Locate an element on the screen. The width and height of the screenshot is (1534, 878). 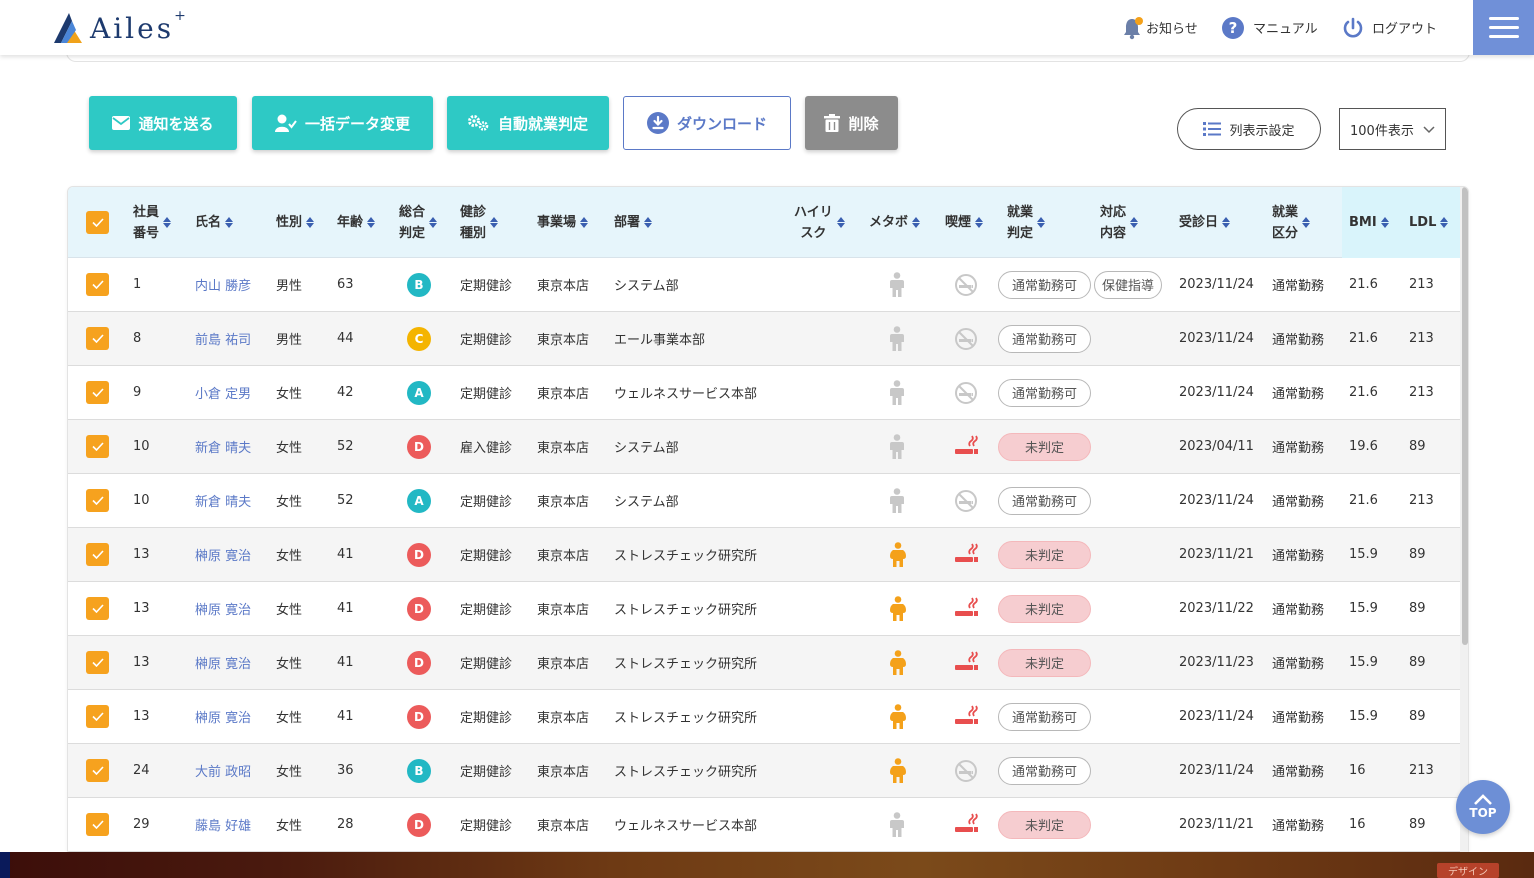
header-high-risk: ハイリ スク is located at coordinates (819, 222).